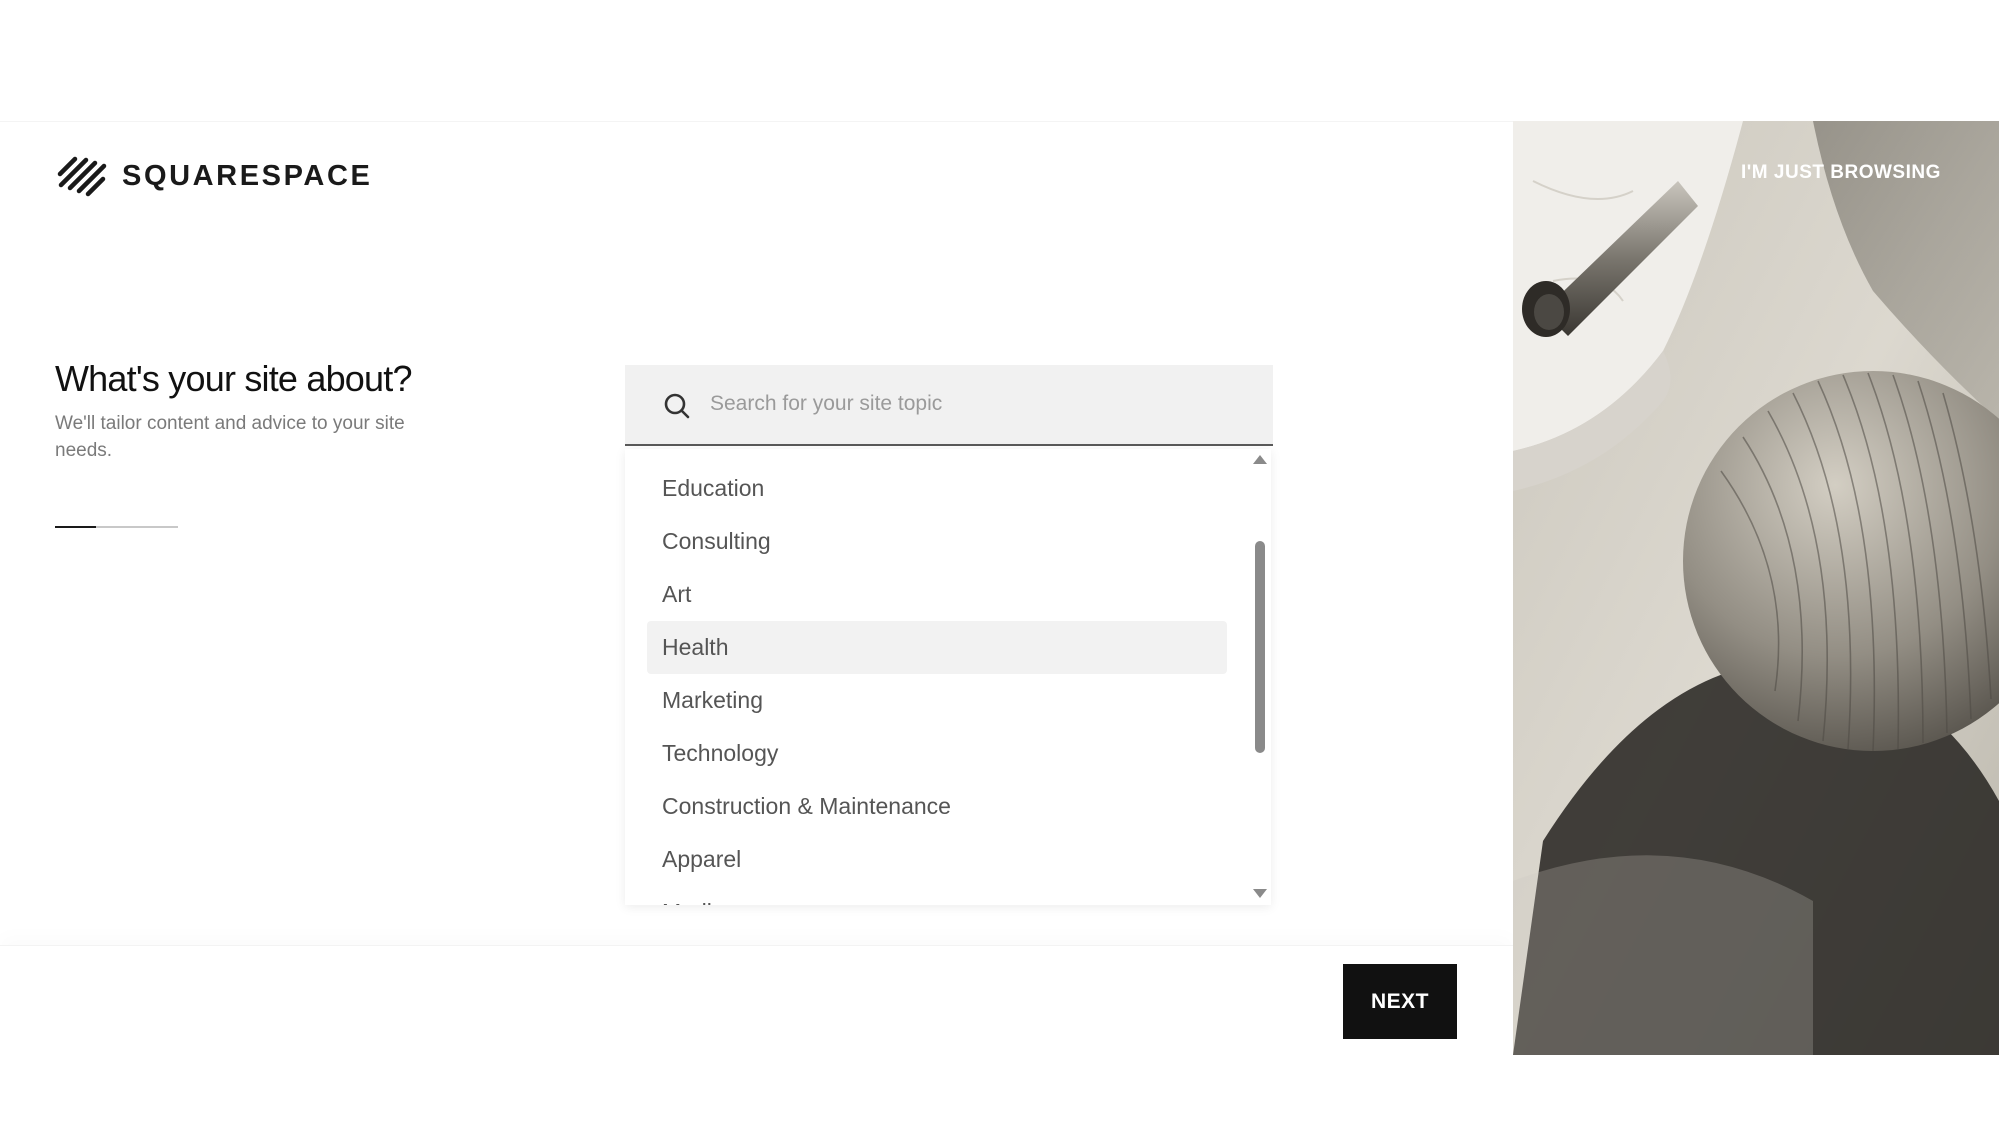 Image resolution: width=1999 pixels, height=1125 pixels. Describe the element at coordinates (999, 61) in the screenshot. I see `top-bar` at that location.